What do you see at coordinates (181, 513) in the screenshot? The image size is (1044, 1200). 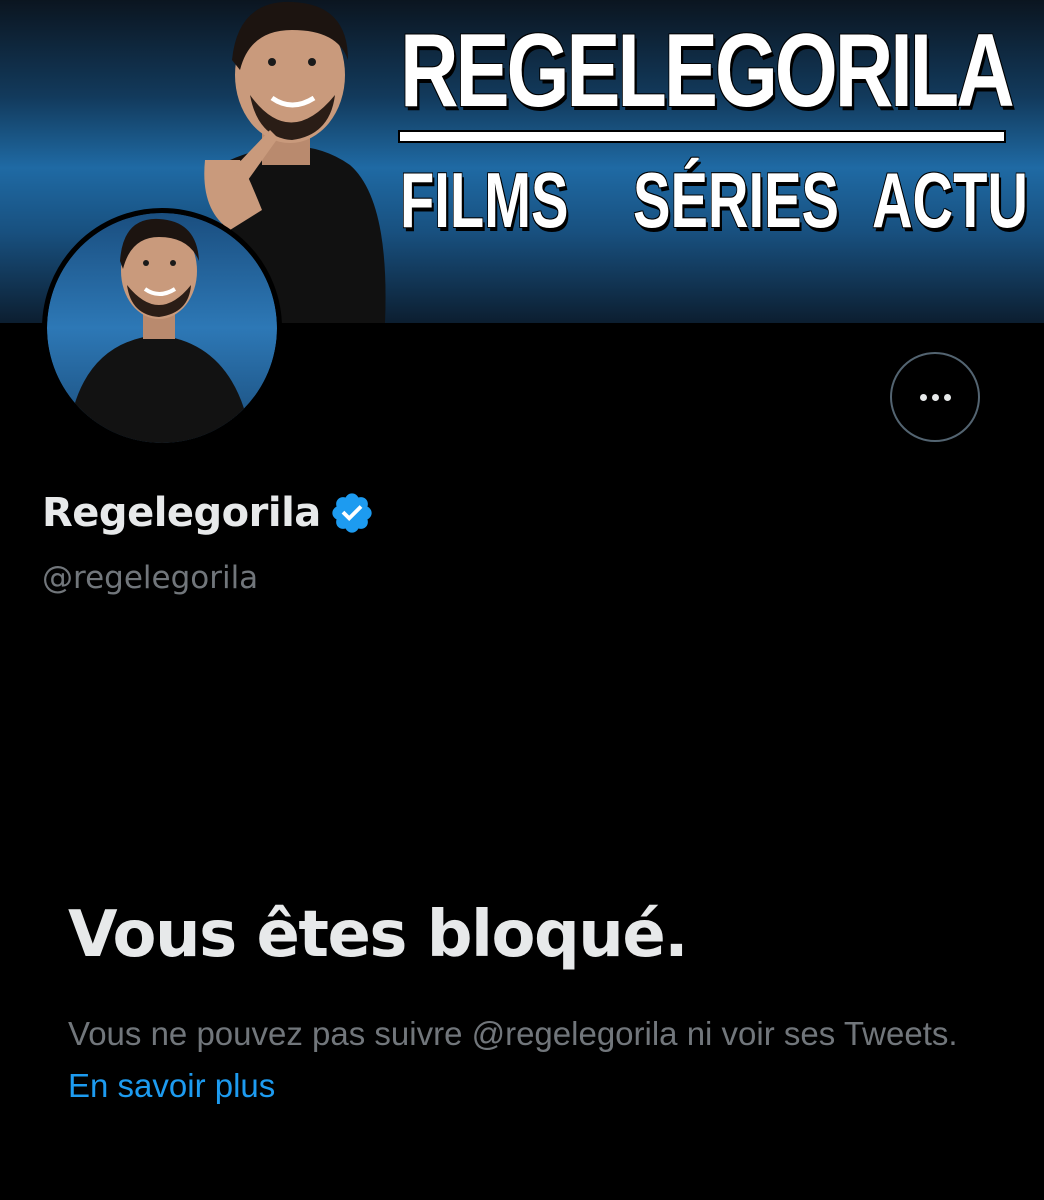 I see `display-name: Regelegorila` at bounding box center [181, 513].